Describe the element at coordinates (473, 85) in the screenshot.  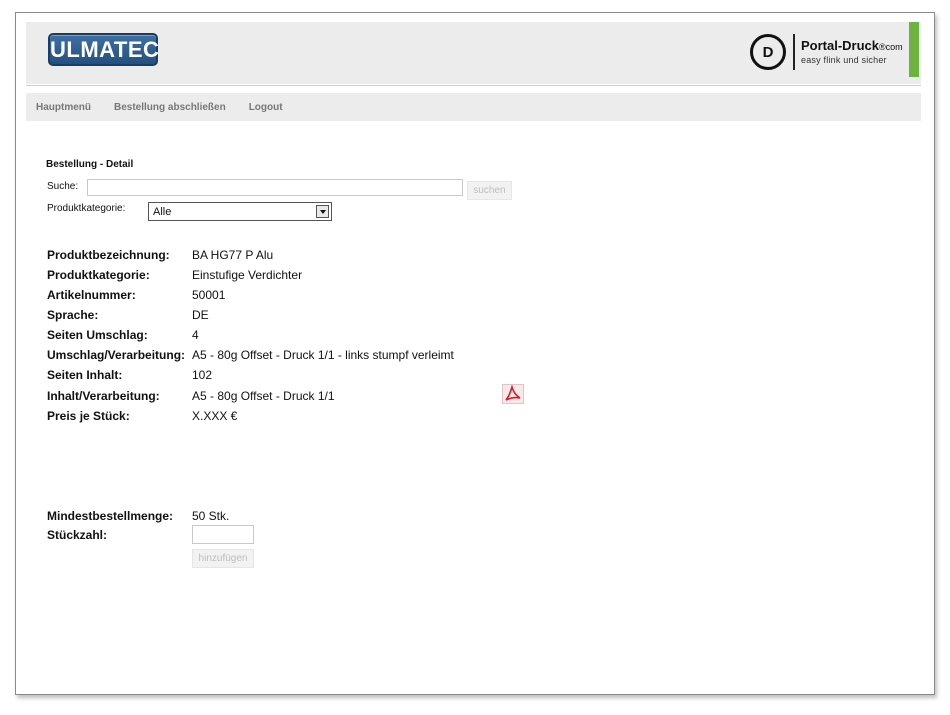
I see `header-divider` at that location.